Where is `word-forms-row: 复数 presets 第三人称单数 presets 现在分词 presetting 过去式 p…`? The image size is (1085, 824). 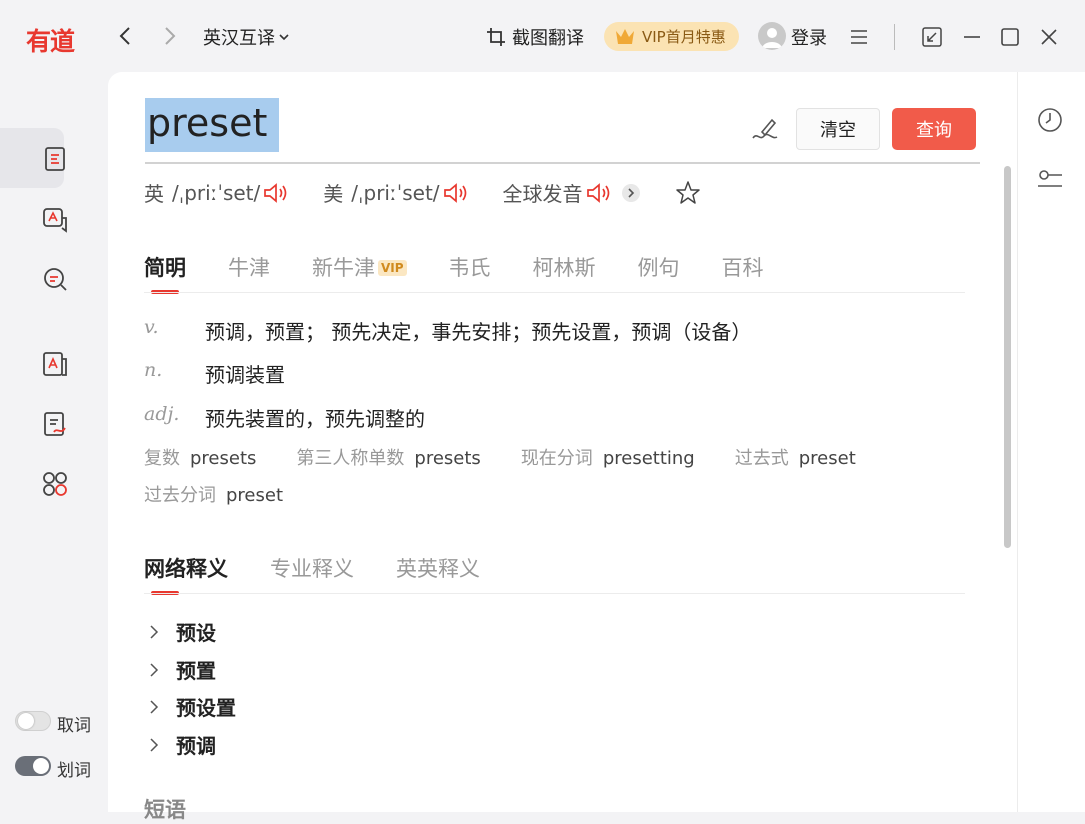
word-forms-row: 复数 presets 第三人称单数 presets 现在分词 presetting 过去式 p… is located at coordinates (520, 457).